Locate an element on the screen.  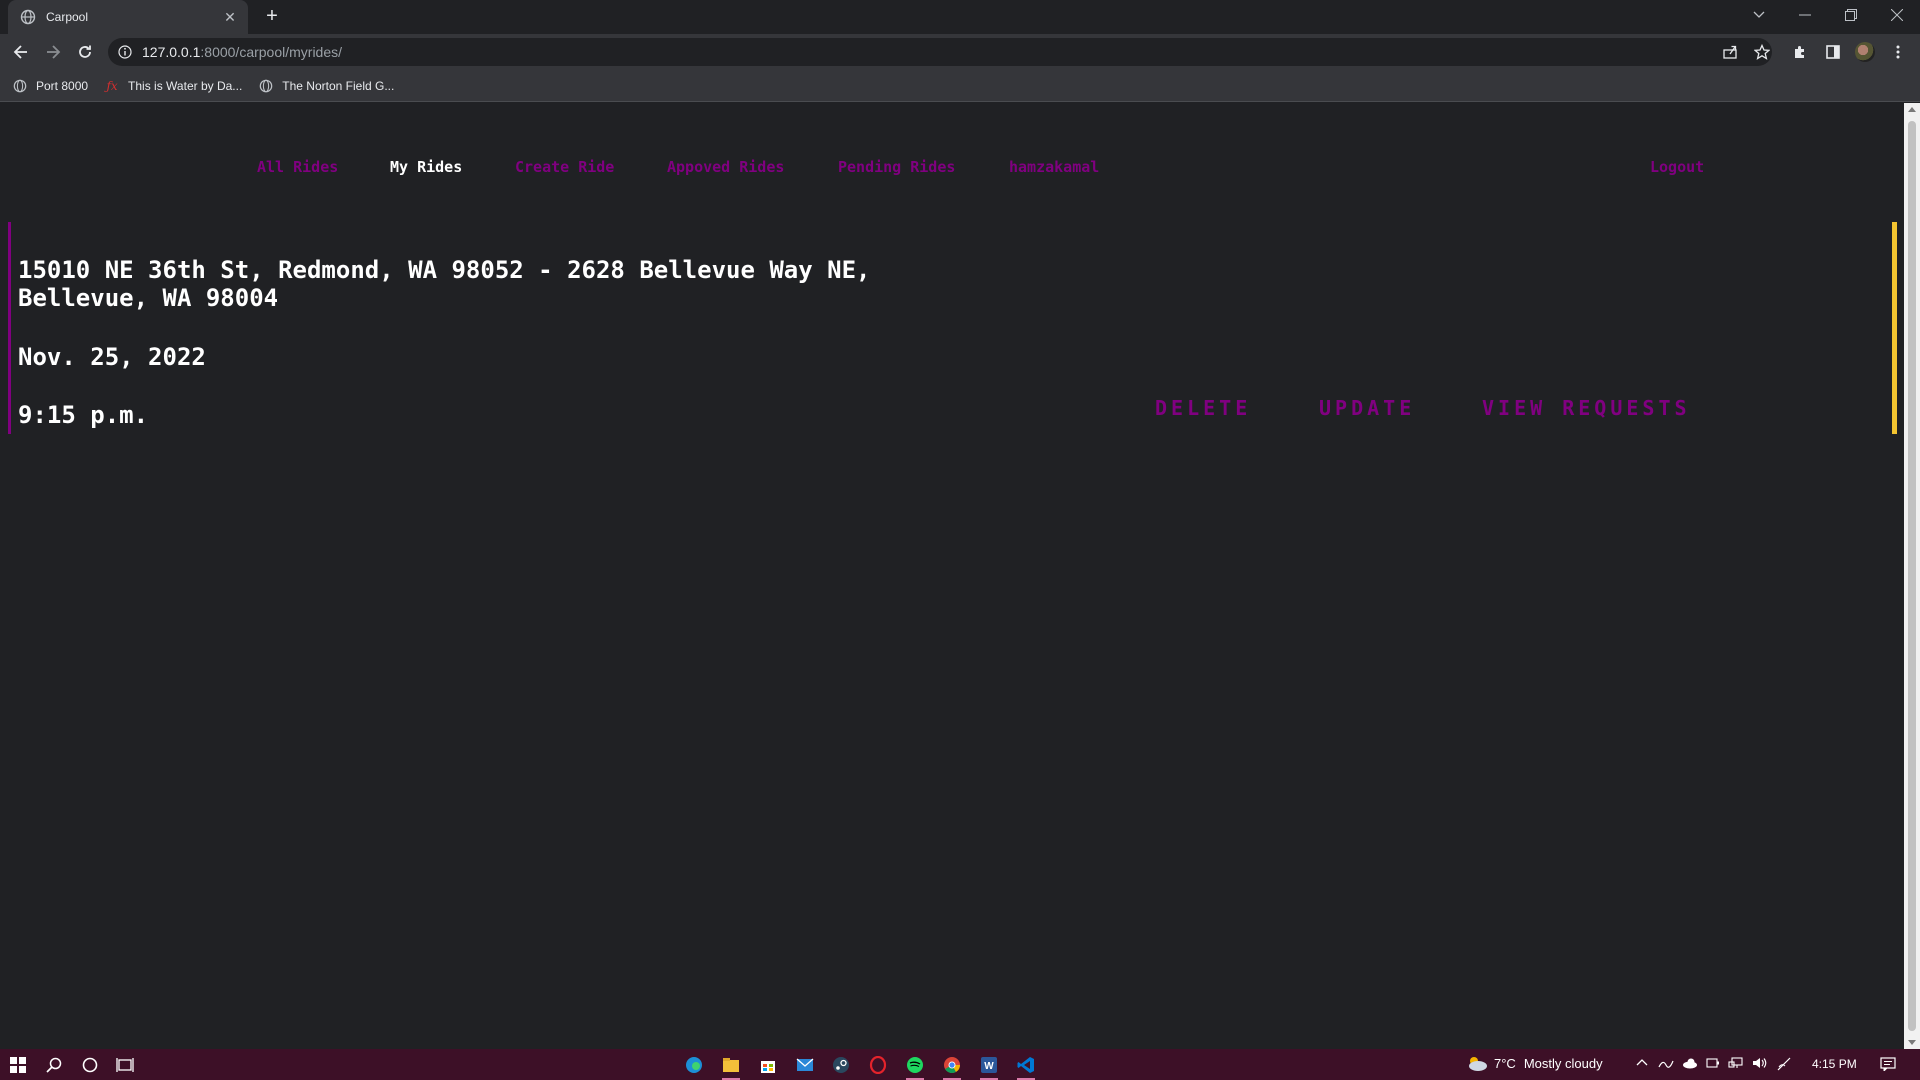
url-text: 127.0.0.1:8000/carpool/myrides/ is located at coordinates (242, 52).